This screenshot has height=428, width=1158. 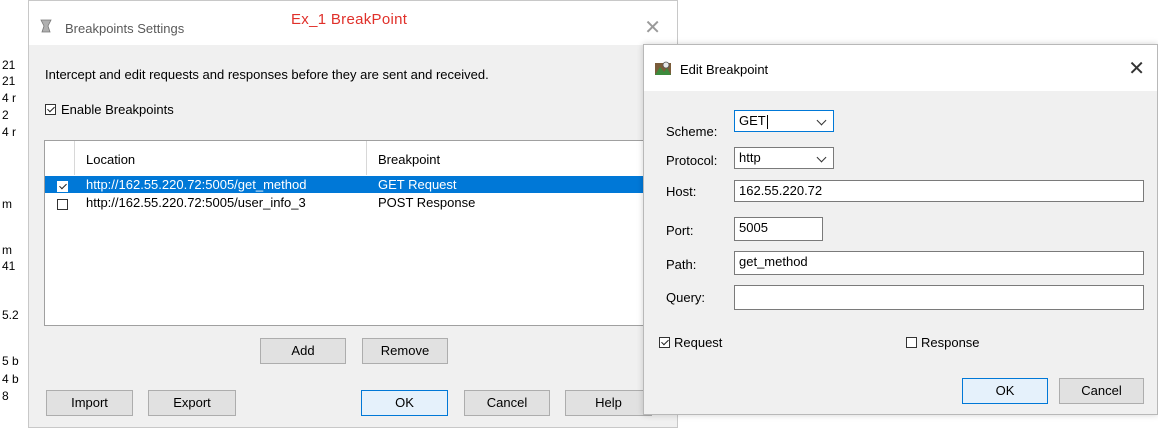 What do you see at coordinates (680, 230) in the screenshot?
I see `port-label: Port:` at bounding box center [680, 230].